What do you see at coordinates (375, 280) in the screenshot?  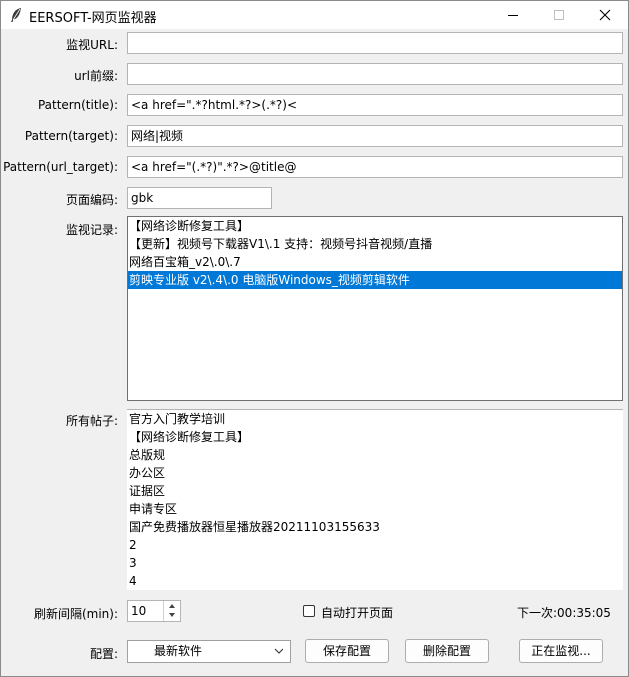 I see `list-item-selected: 剪映专业版 v2\.4\.0 电脑版Windows_视频剪辑软件` at bounding box center [375, 280].